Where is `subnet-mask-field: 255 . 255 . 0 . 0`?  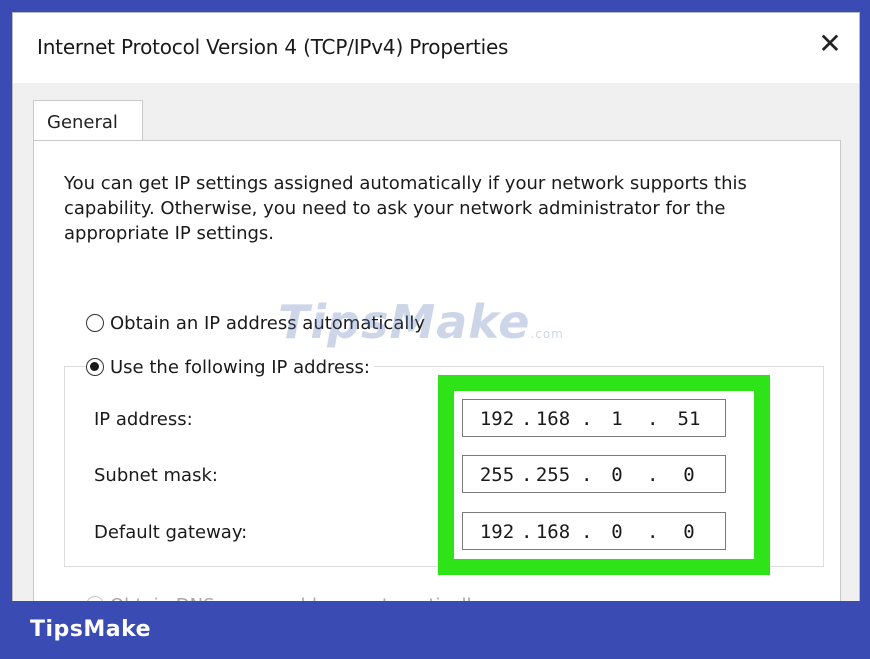
subnet-mask-field: 255 . 255 . 0 . 0 is located at coordinates (594, 474).